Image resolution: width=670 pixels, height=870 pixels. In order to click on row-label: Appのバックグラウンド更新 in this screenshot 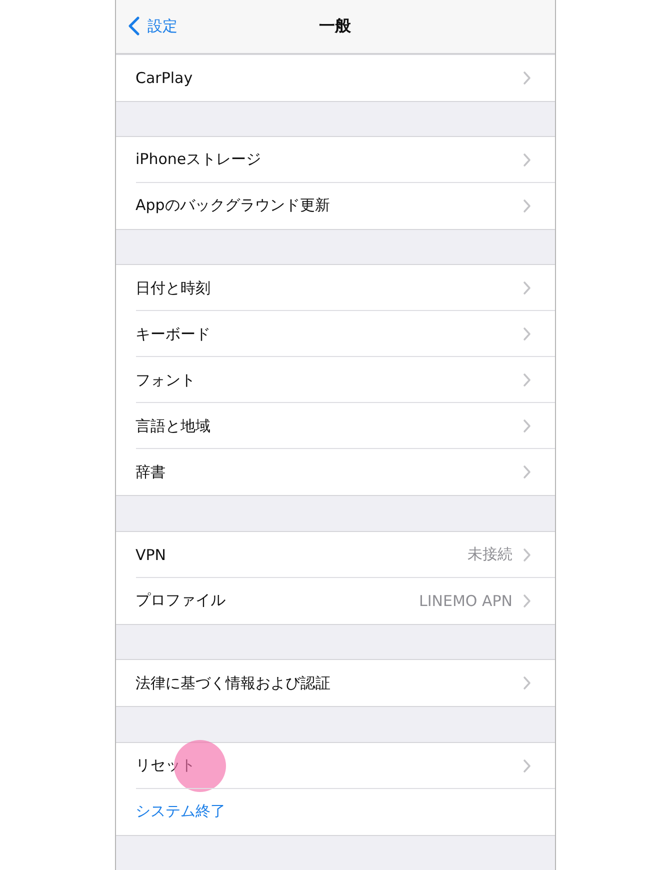, I will do `click(233, 206)`.